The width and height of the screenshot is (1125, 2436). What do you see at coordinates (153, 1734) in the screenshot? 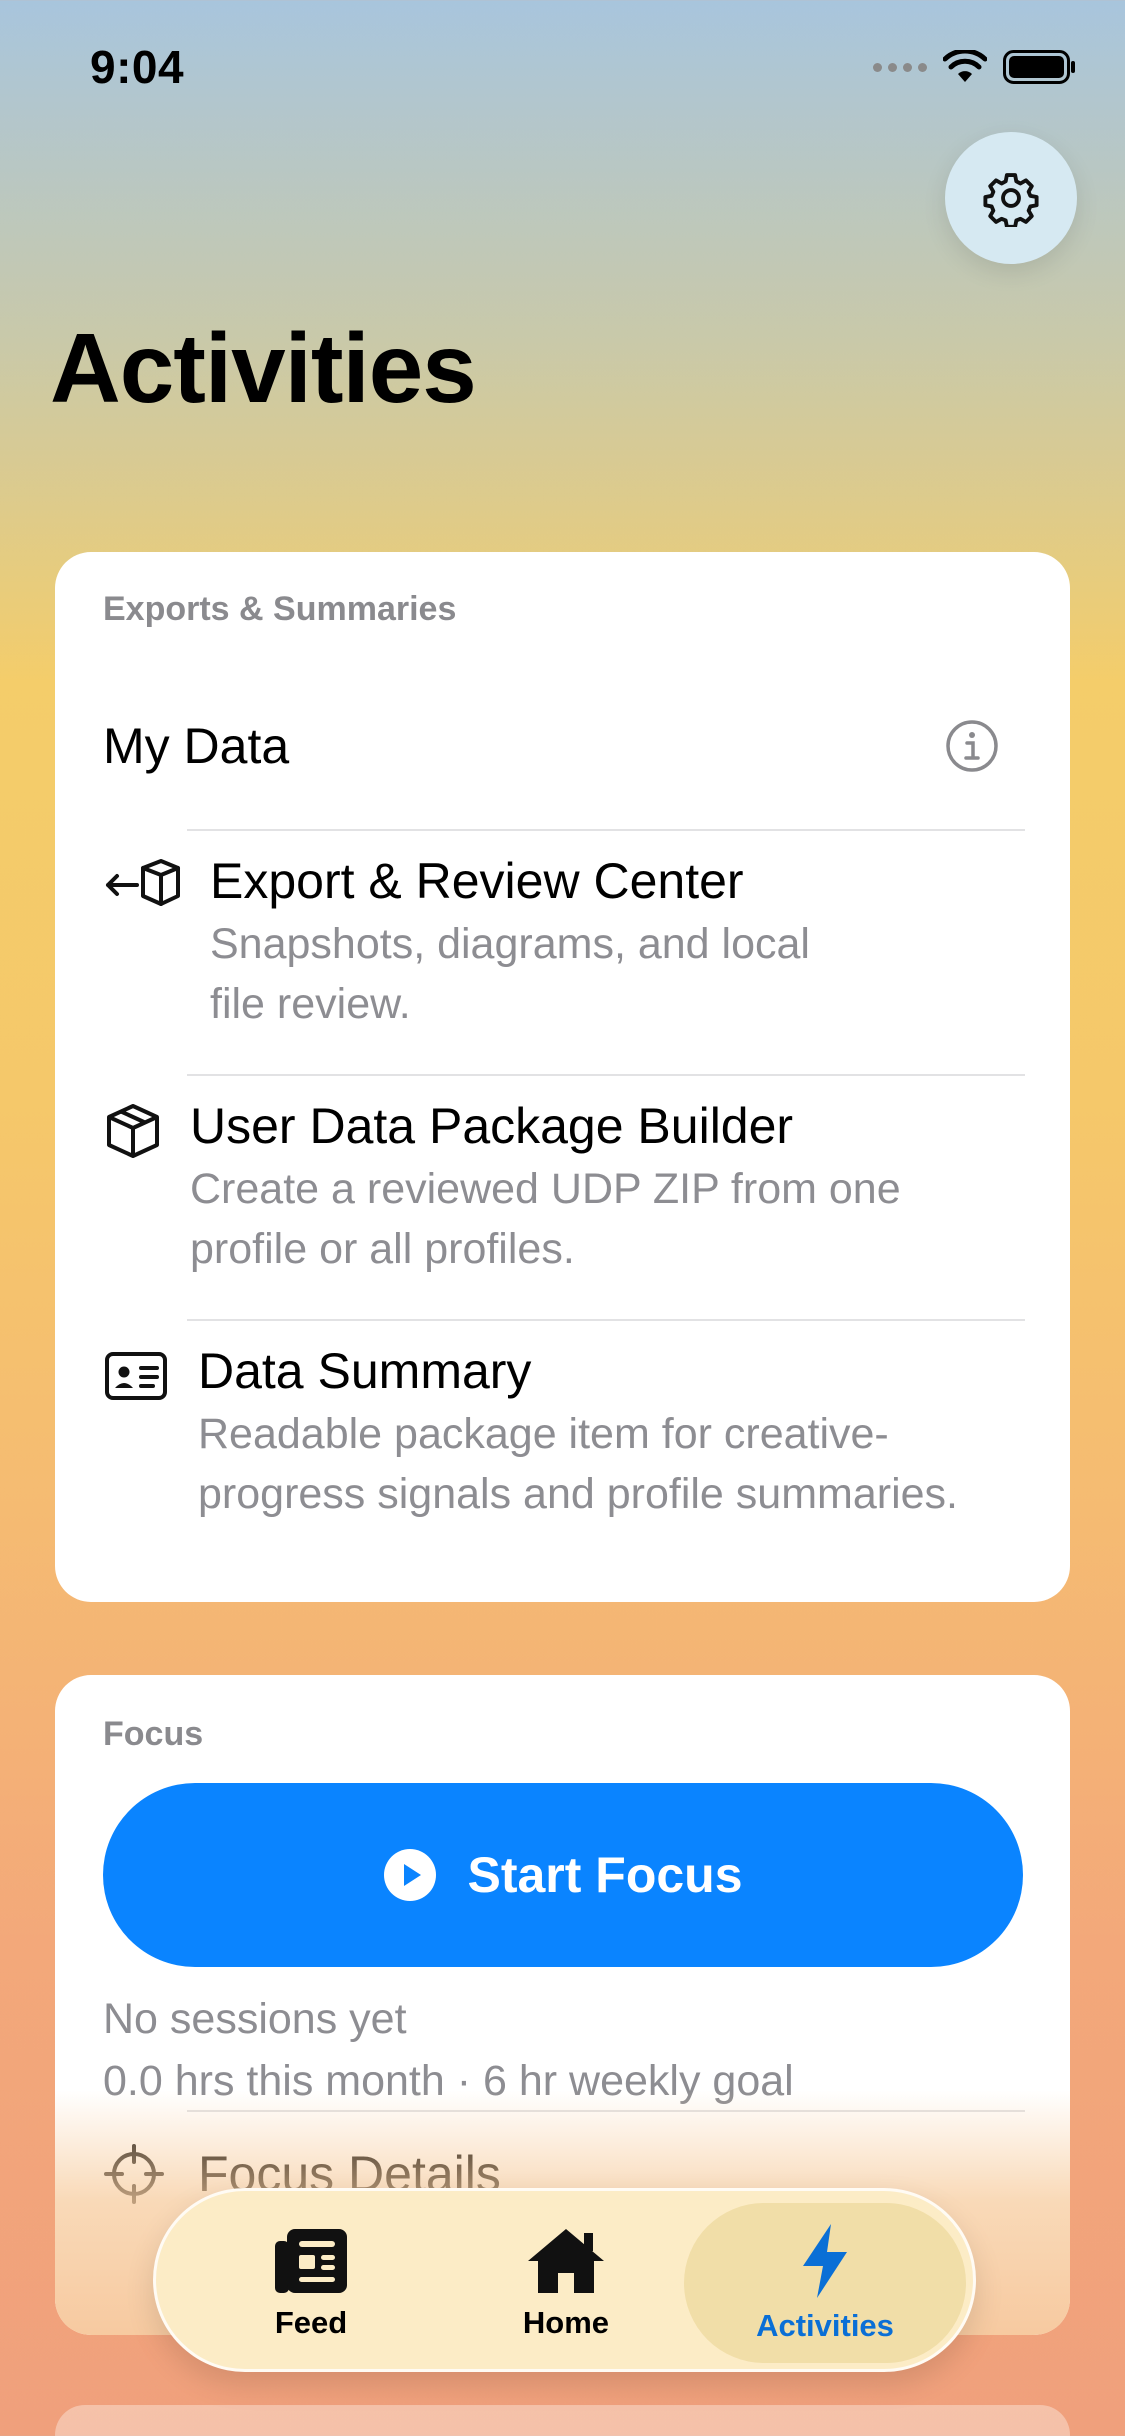
I see `section-label-focus: Focus` at bounding box center [153, 1734].